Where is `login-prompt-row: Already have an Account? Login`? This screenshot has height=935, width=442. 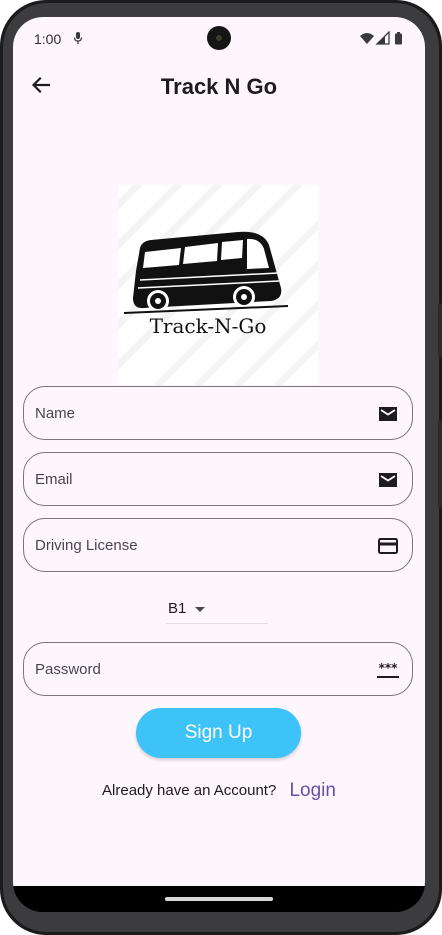 login-prompt-row: Already have an Account? Login is located at coordinates (219, 791).